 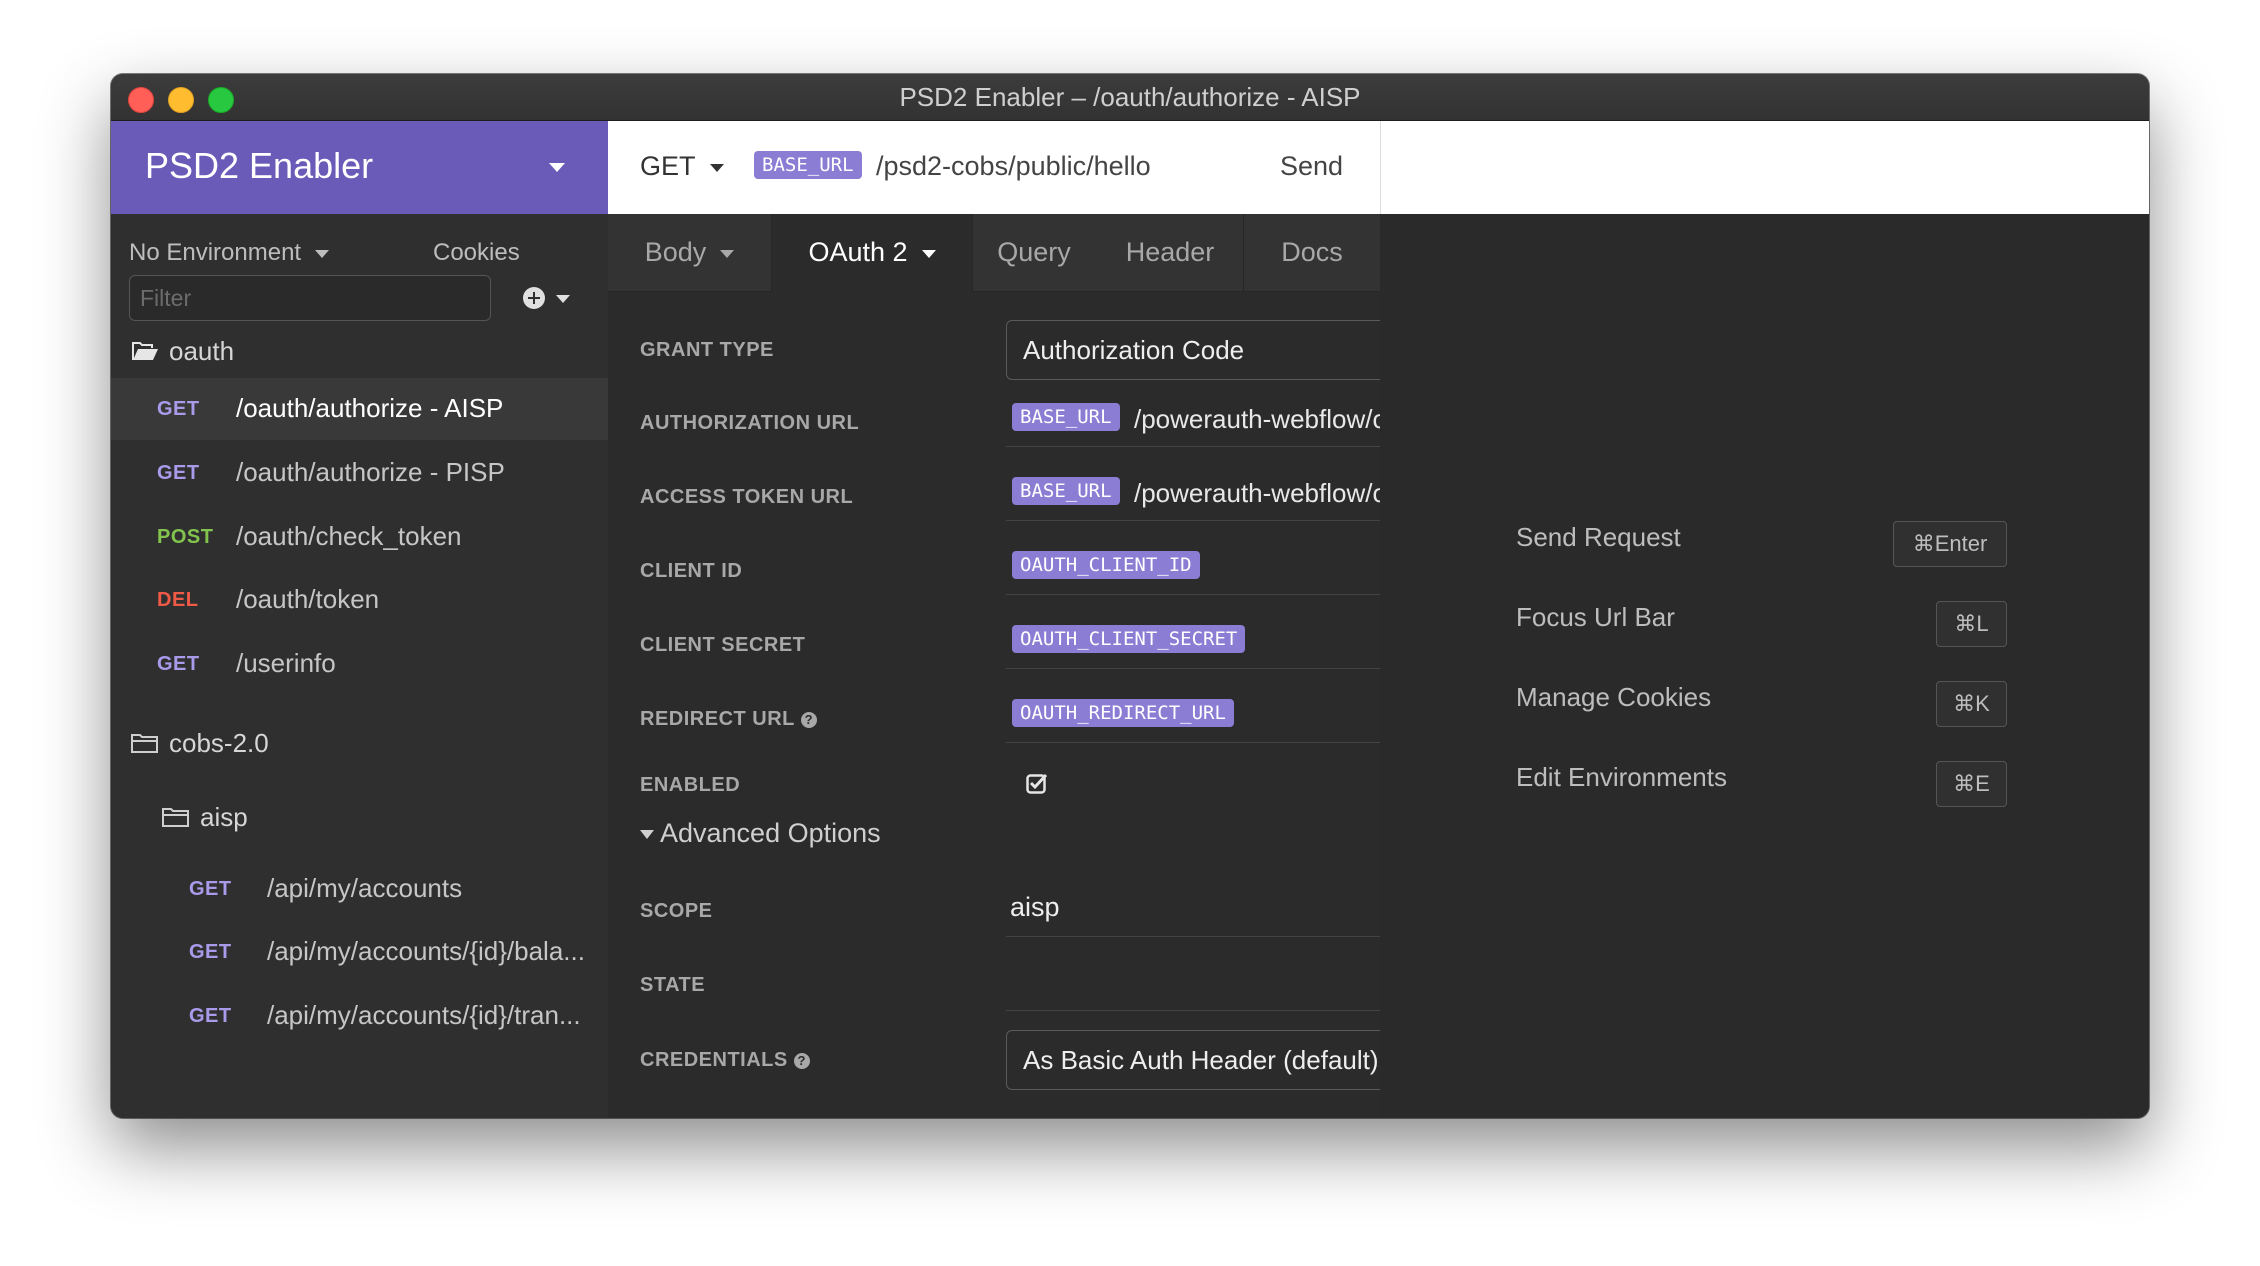 I want to click on shortcut-label: Manage Cookies, so click(x=1614, y=697).